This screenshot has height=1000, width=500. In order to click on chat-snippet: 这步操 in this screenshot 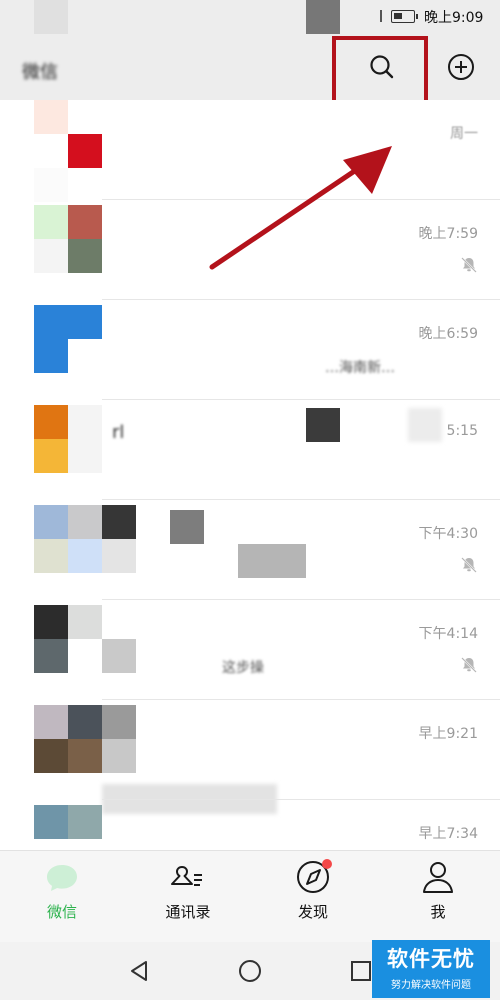, I will do `click(243, 668)`.